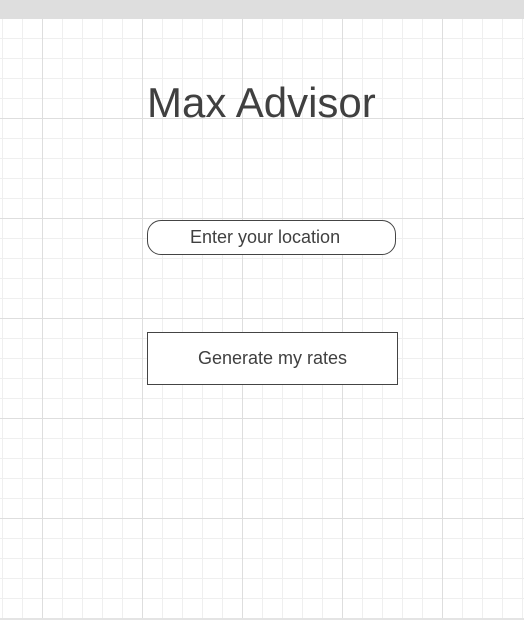  I want to click on top-bar, so click(262, 9).